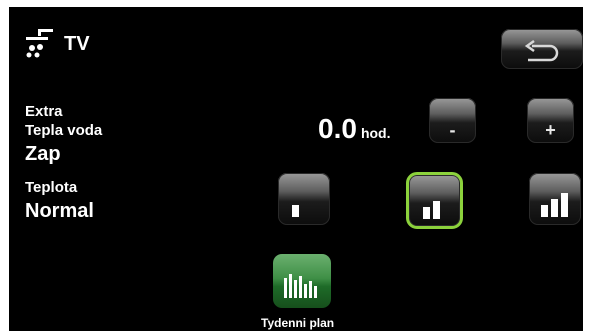  I want to click on duration-value: 0.0, so click(337, 128).